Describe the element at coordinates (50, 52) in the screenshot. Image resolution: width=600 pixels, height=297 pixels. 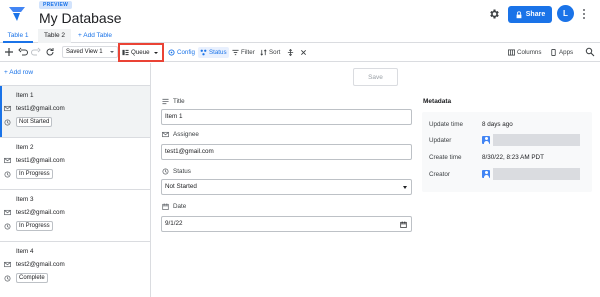
I see `refresh-icon` at that location.